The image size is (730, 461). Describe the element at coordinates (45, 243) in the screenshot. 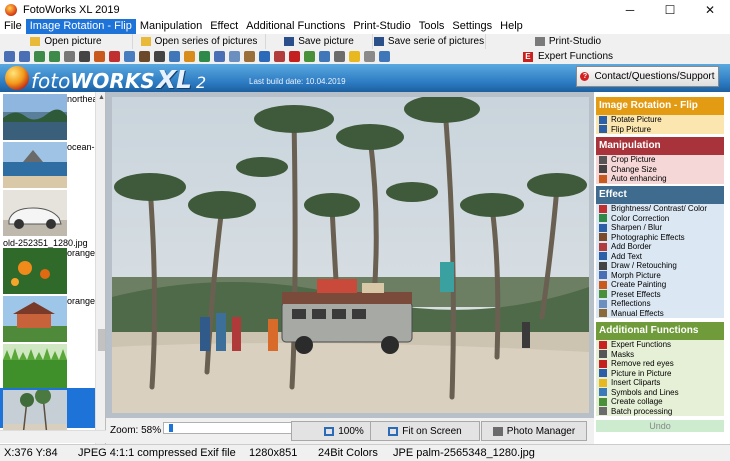

I see `thumbnail-label: old-252351_1280.jpg` at that location.